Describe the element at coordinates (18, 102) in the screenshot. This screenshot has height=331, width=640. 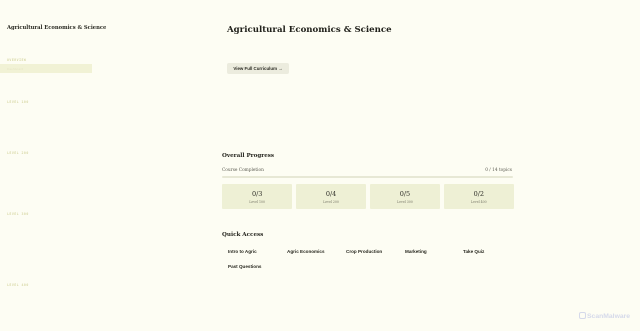
I see `sidebar-level-100-heading: LEVEL 100` at that location.